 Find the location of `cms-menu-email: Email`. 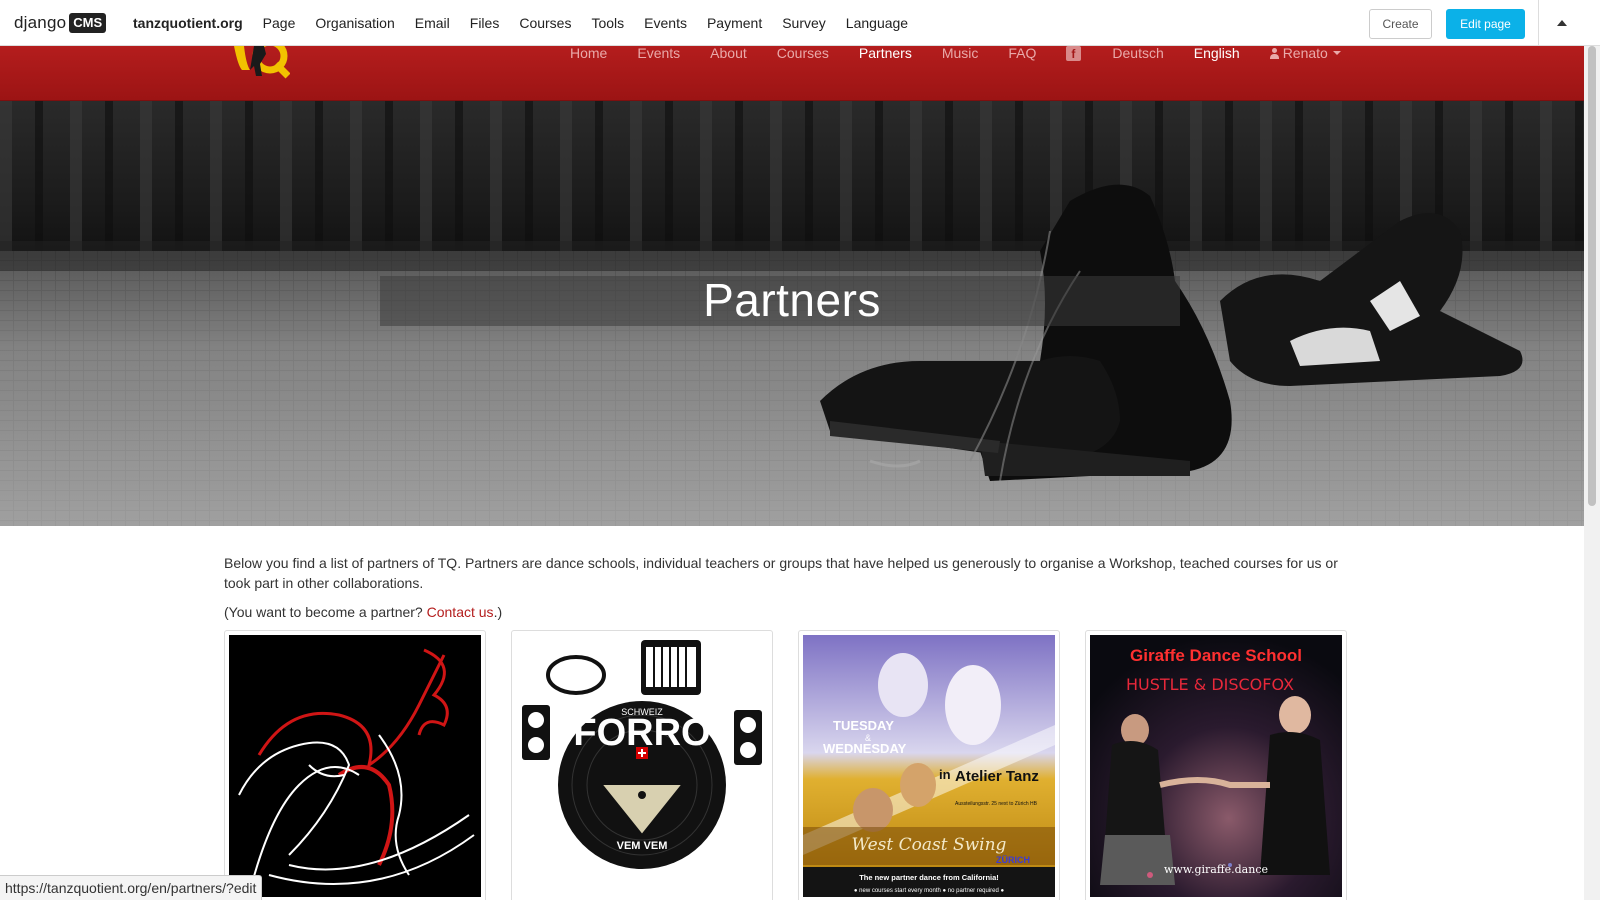

cms-menu-email: Email is located at coordinates (432, 23).